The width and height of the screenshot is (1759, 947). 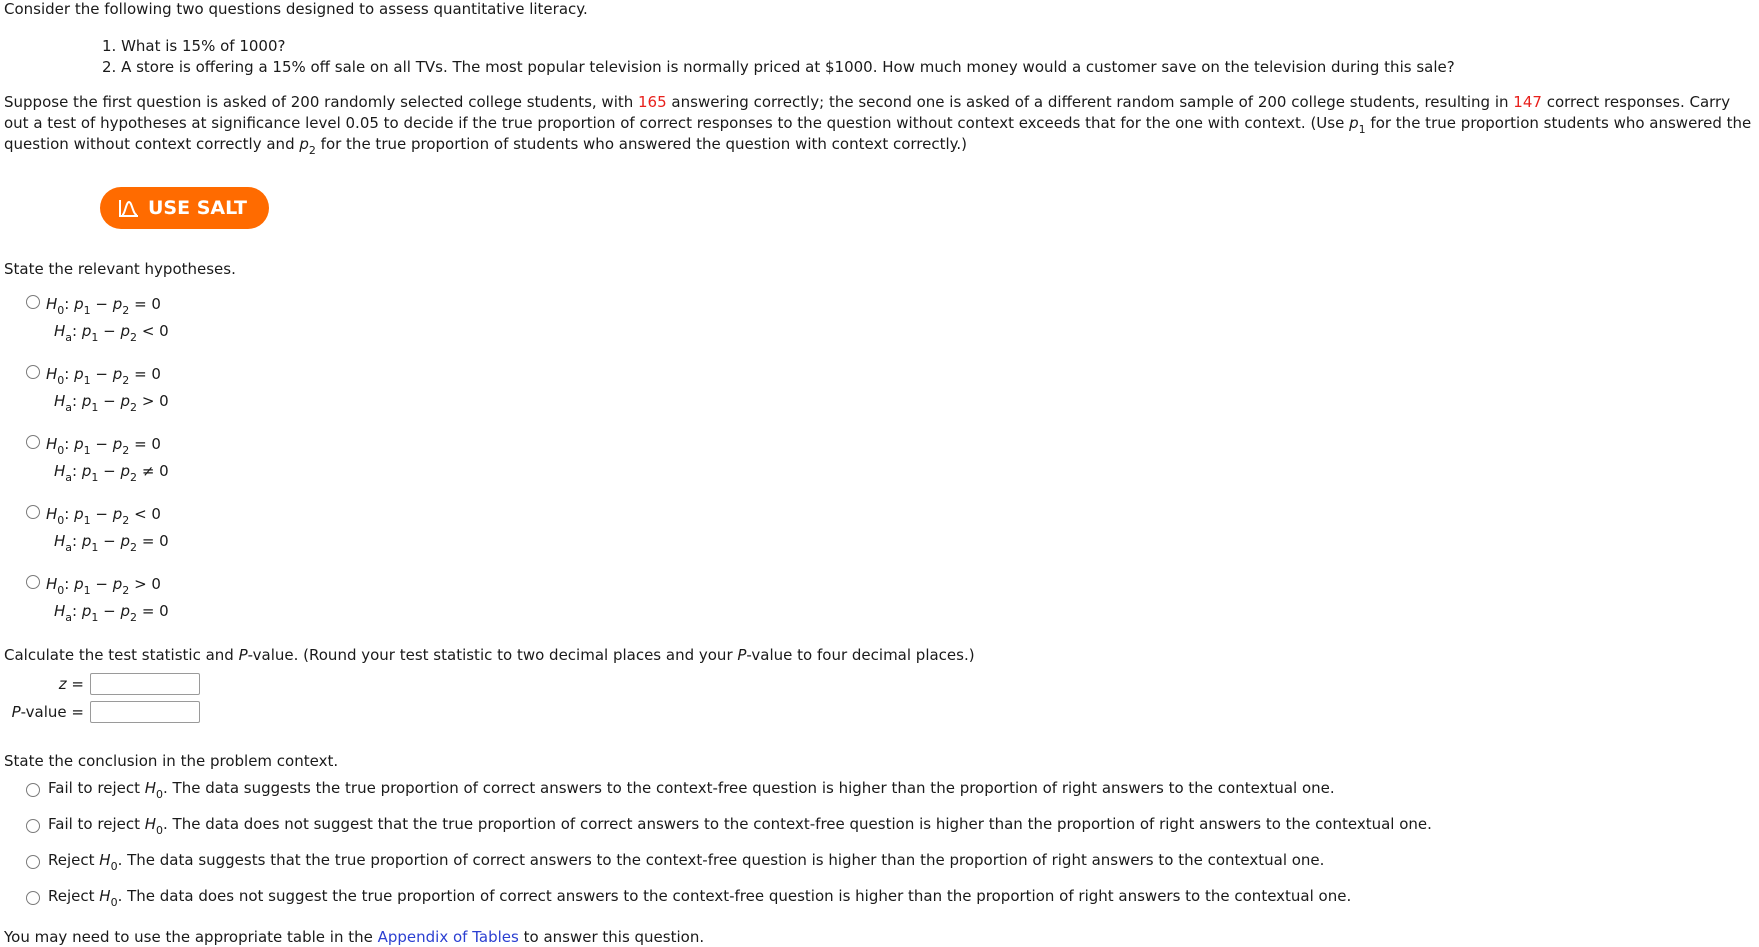 I want to click on z-input, so click(x=145, y=684).